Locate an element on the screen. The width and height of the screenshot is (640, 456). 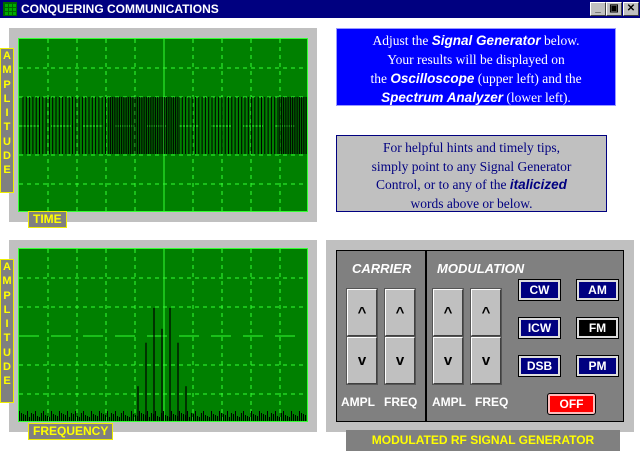
mode-fm-button: FM is located at coordinates (597, 328).